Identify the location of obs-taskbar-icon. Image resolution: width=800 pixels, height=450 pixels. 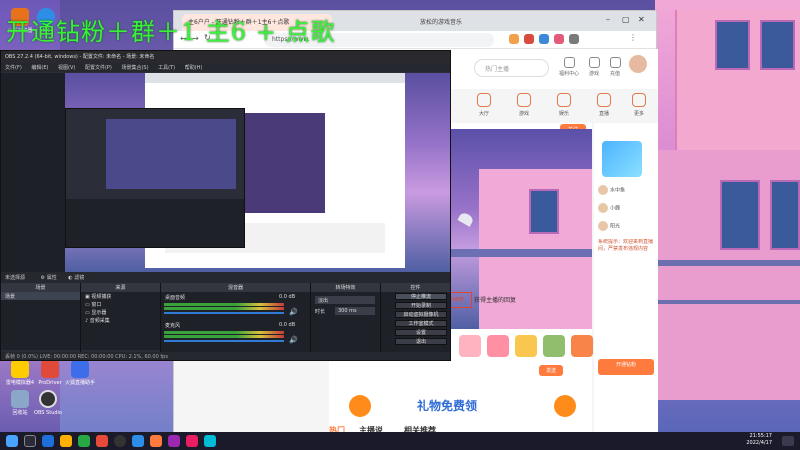
(120, 441).